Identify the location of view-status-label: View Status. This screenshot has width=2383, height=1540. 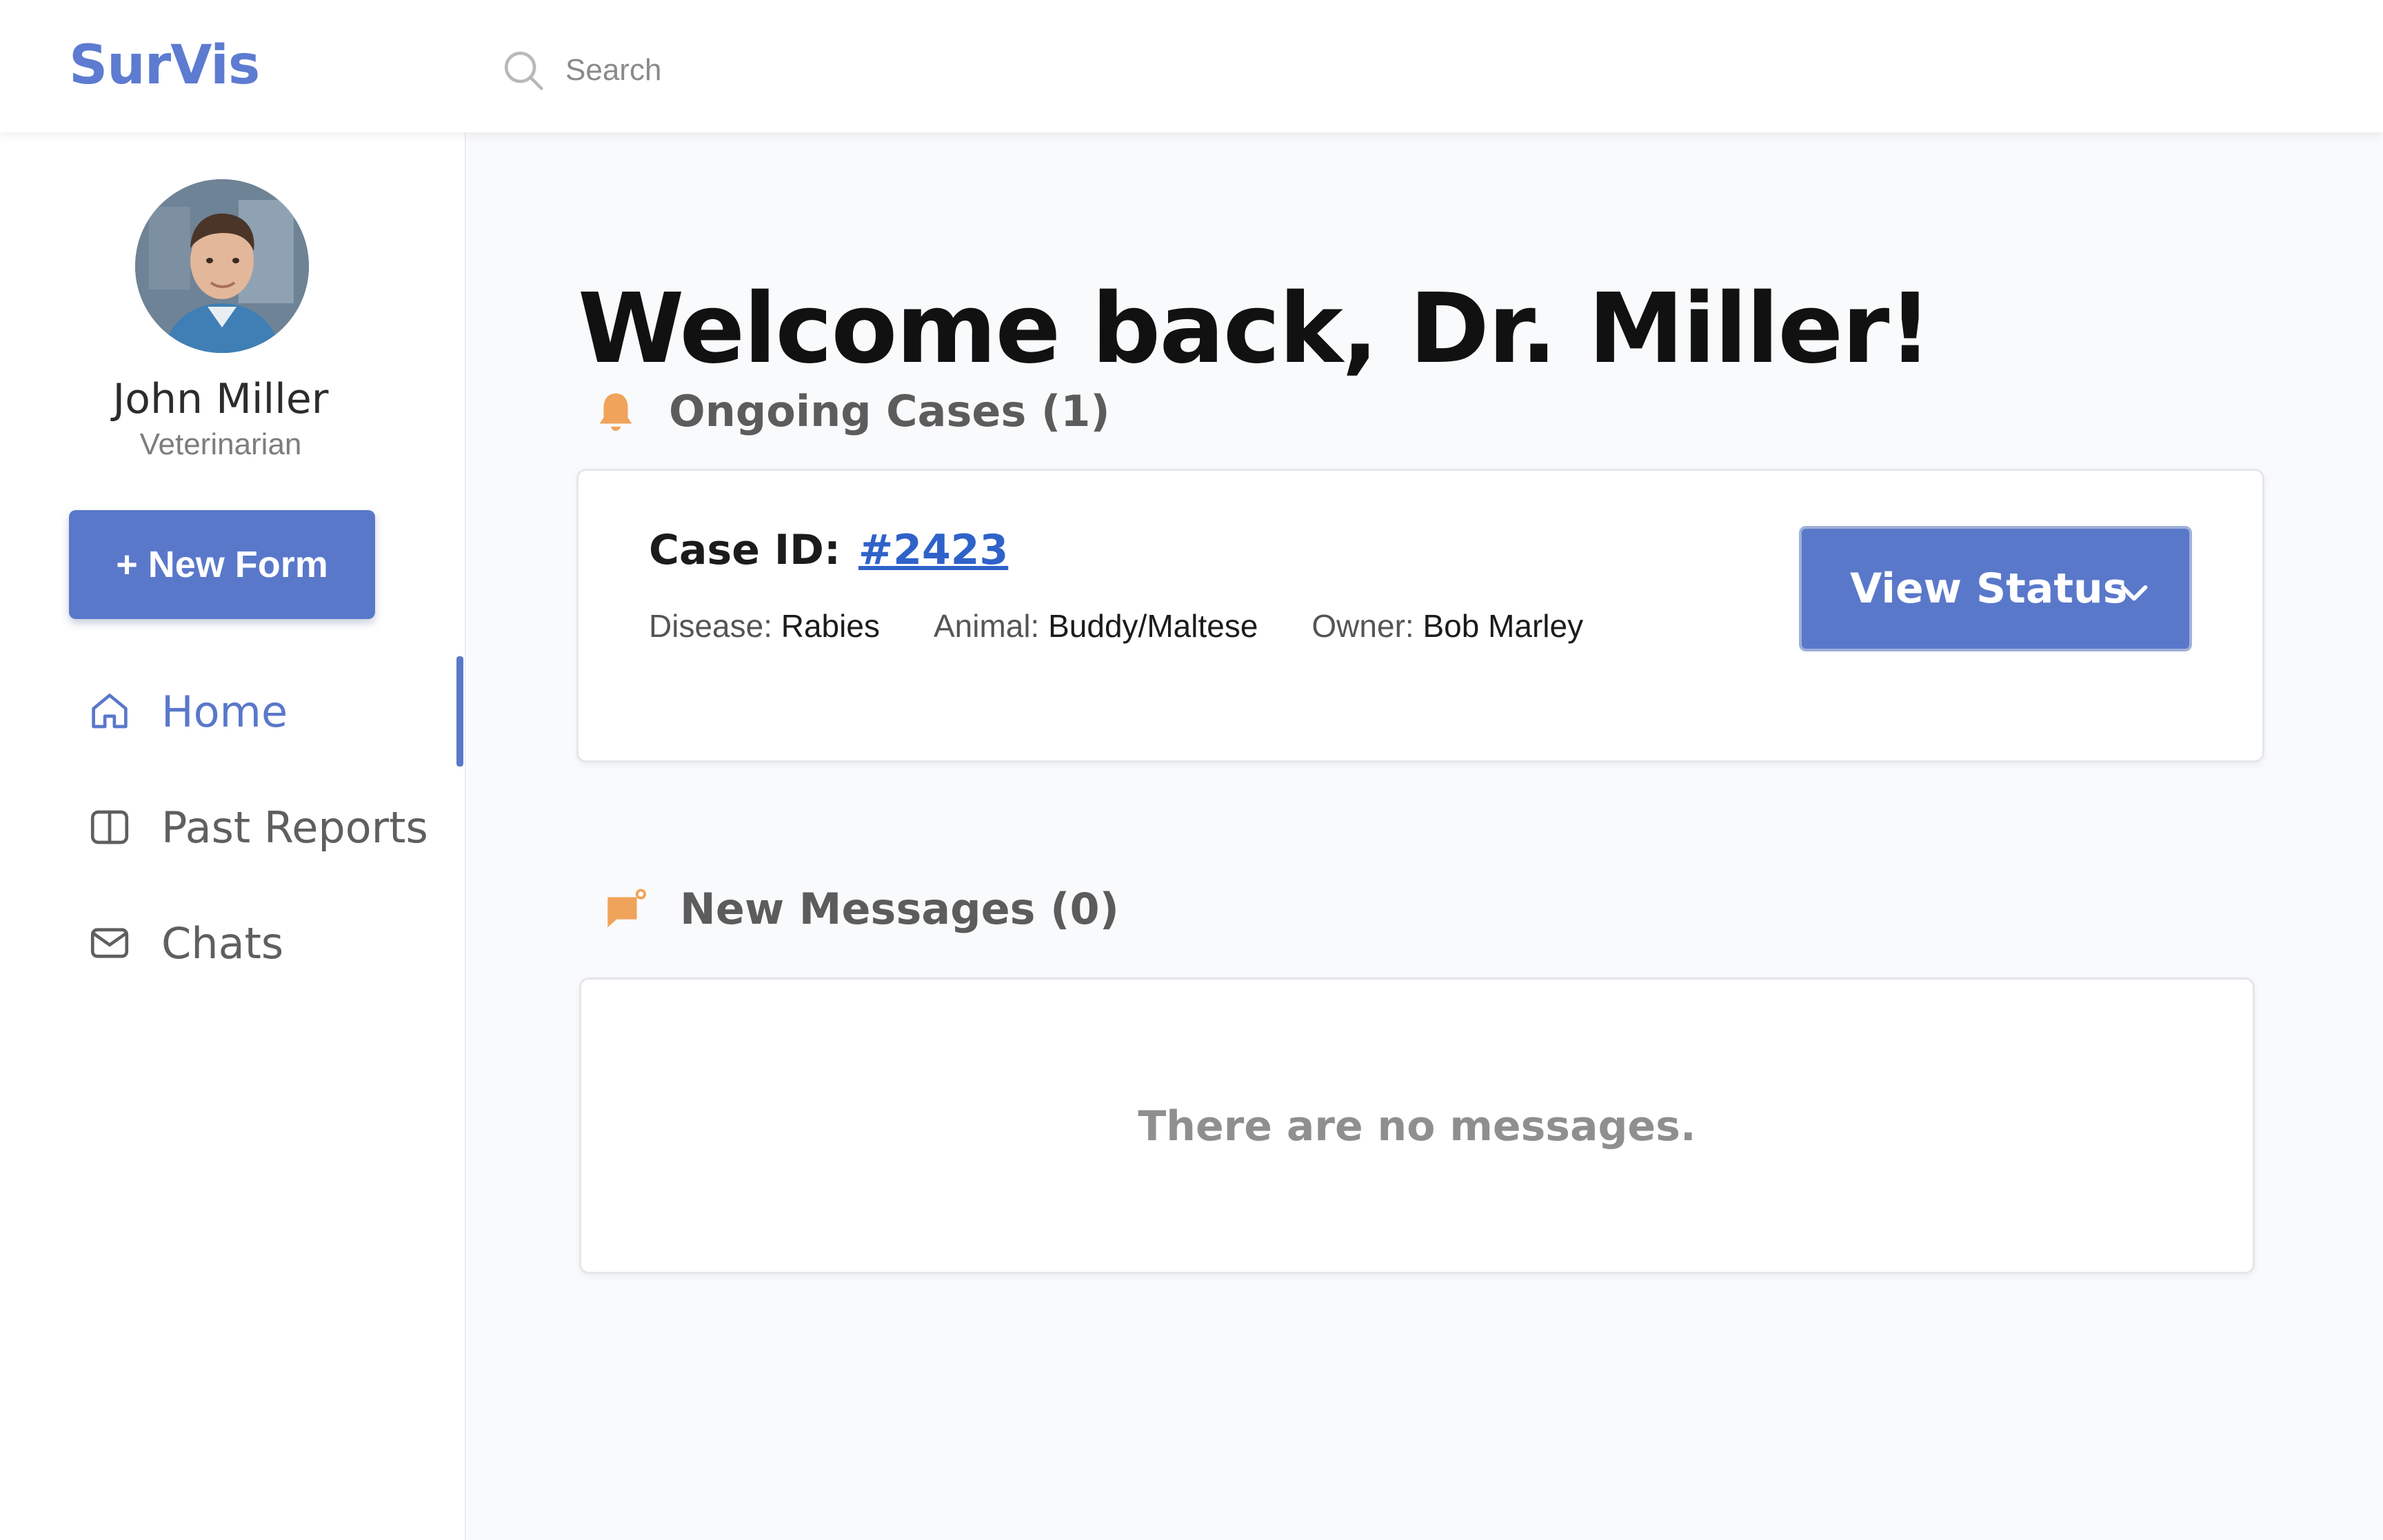
(1989, 589).